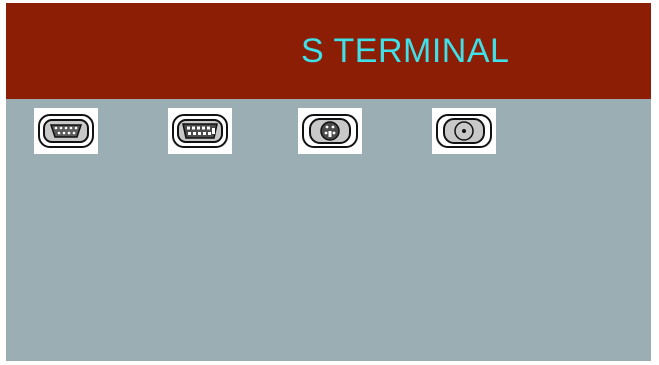 Image resolution: width=659 pixels, height=365 pixels. I want to click on vga-connector-icon, so click(66, 131).